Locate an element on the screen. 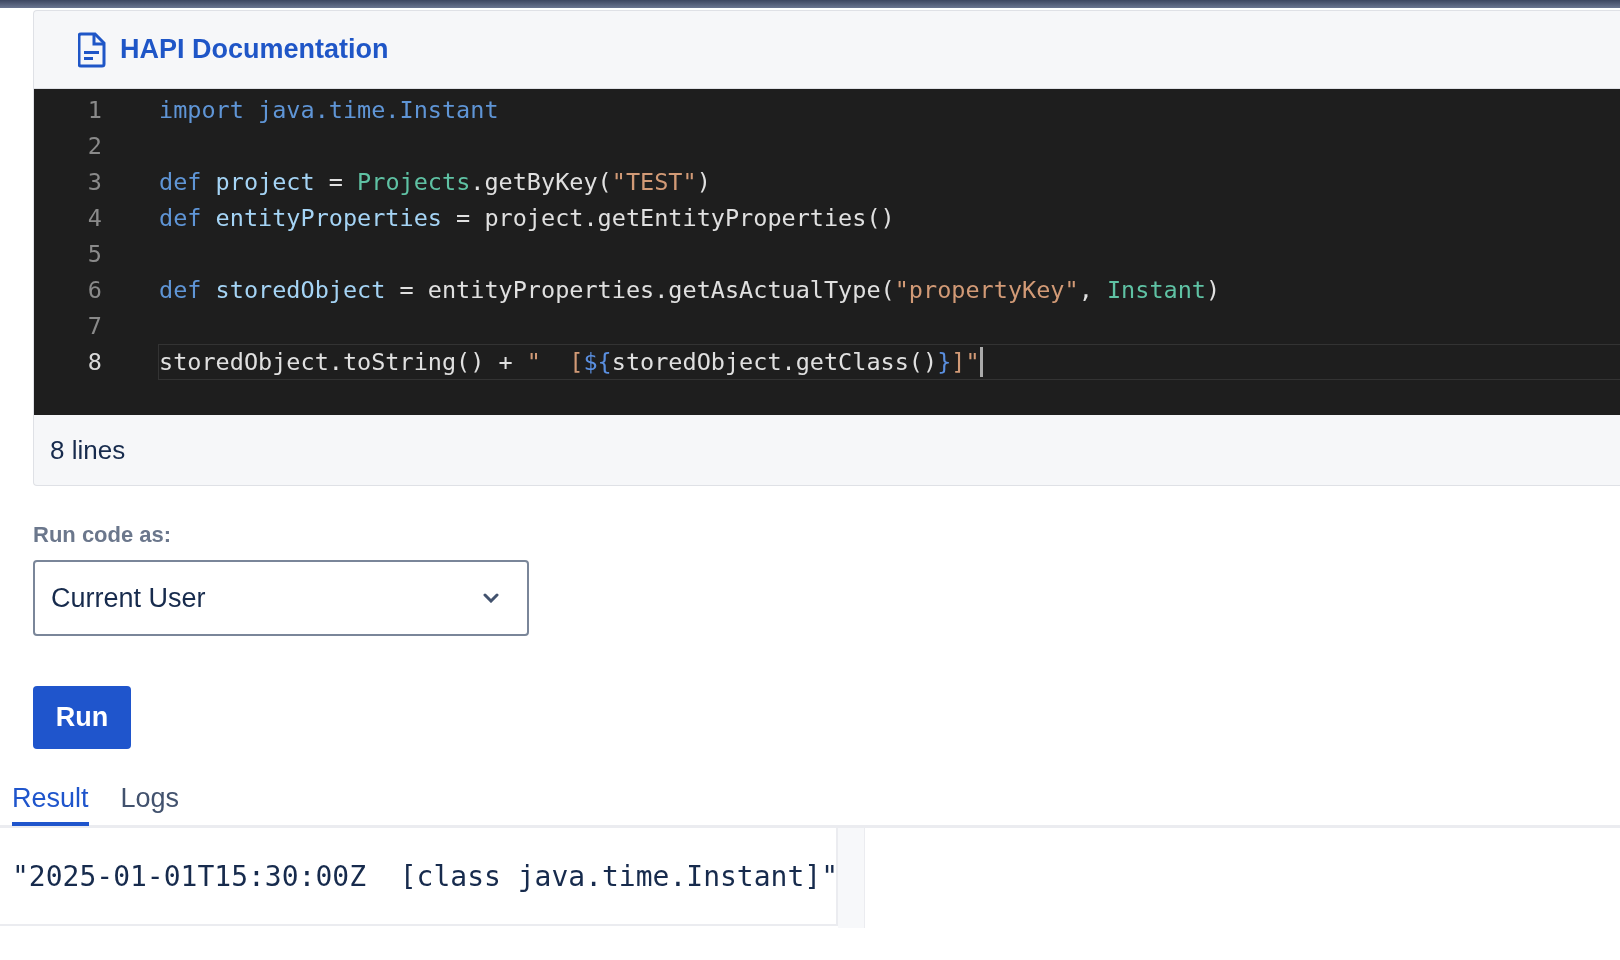  line-number: 2 is located at coordinates (94, 146).